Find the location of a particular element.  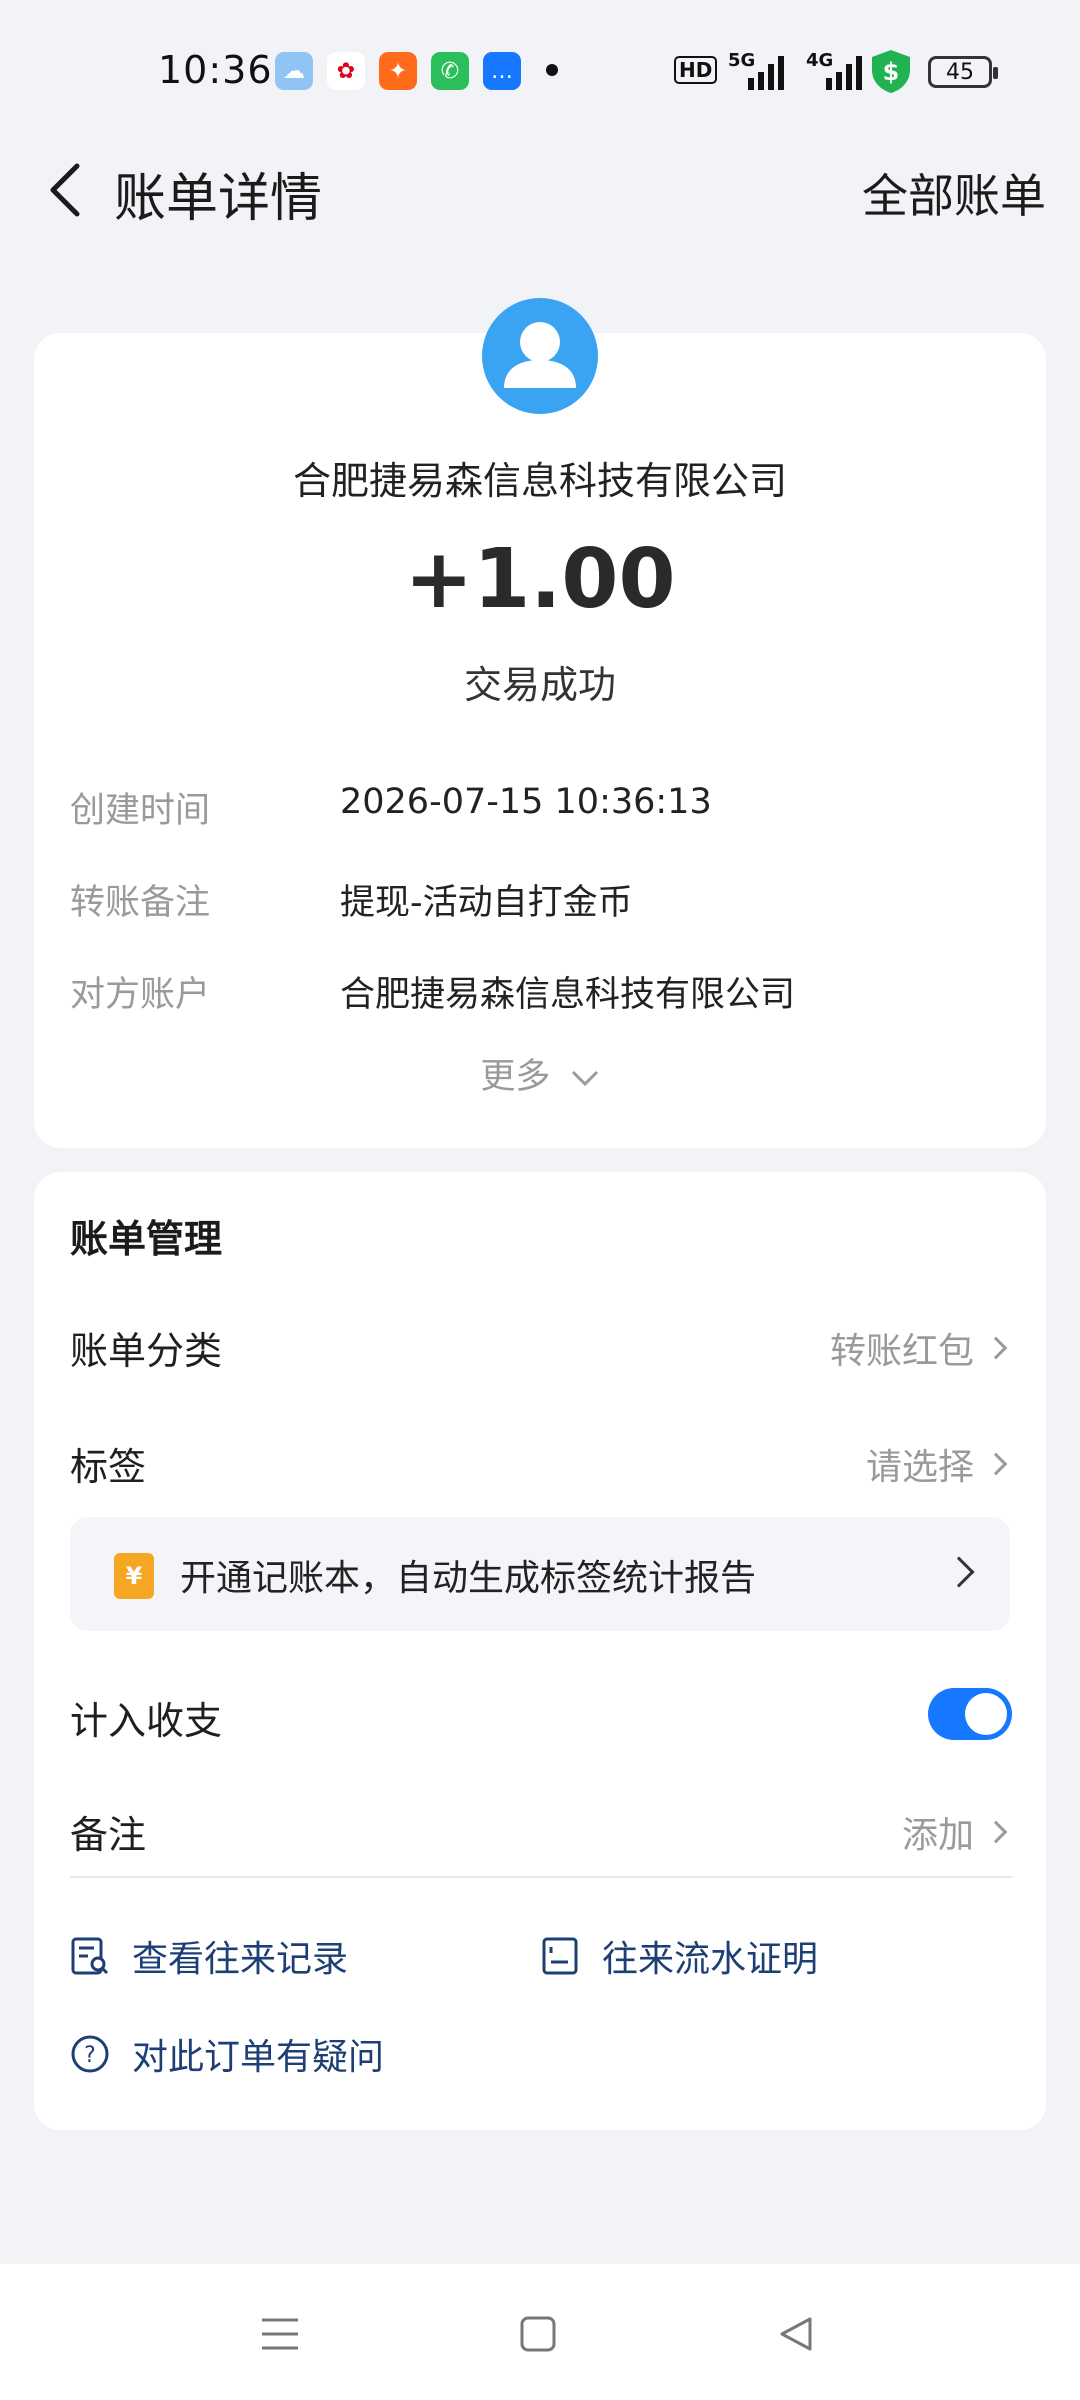

statement-proof-link: 往来流水证明 is located at coordinates (679, 1956).